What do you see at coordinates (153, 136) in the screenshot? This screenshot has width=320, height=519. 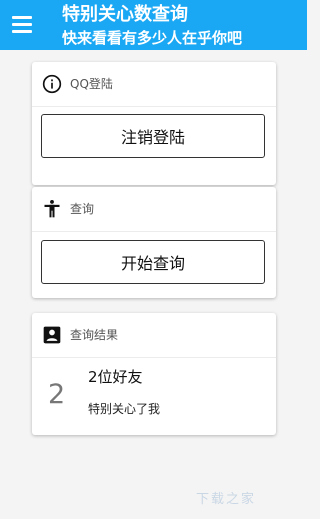 I see `logout-button: 注销登陆` at bounding box center [153, 136].